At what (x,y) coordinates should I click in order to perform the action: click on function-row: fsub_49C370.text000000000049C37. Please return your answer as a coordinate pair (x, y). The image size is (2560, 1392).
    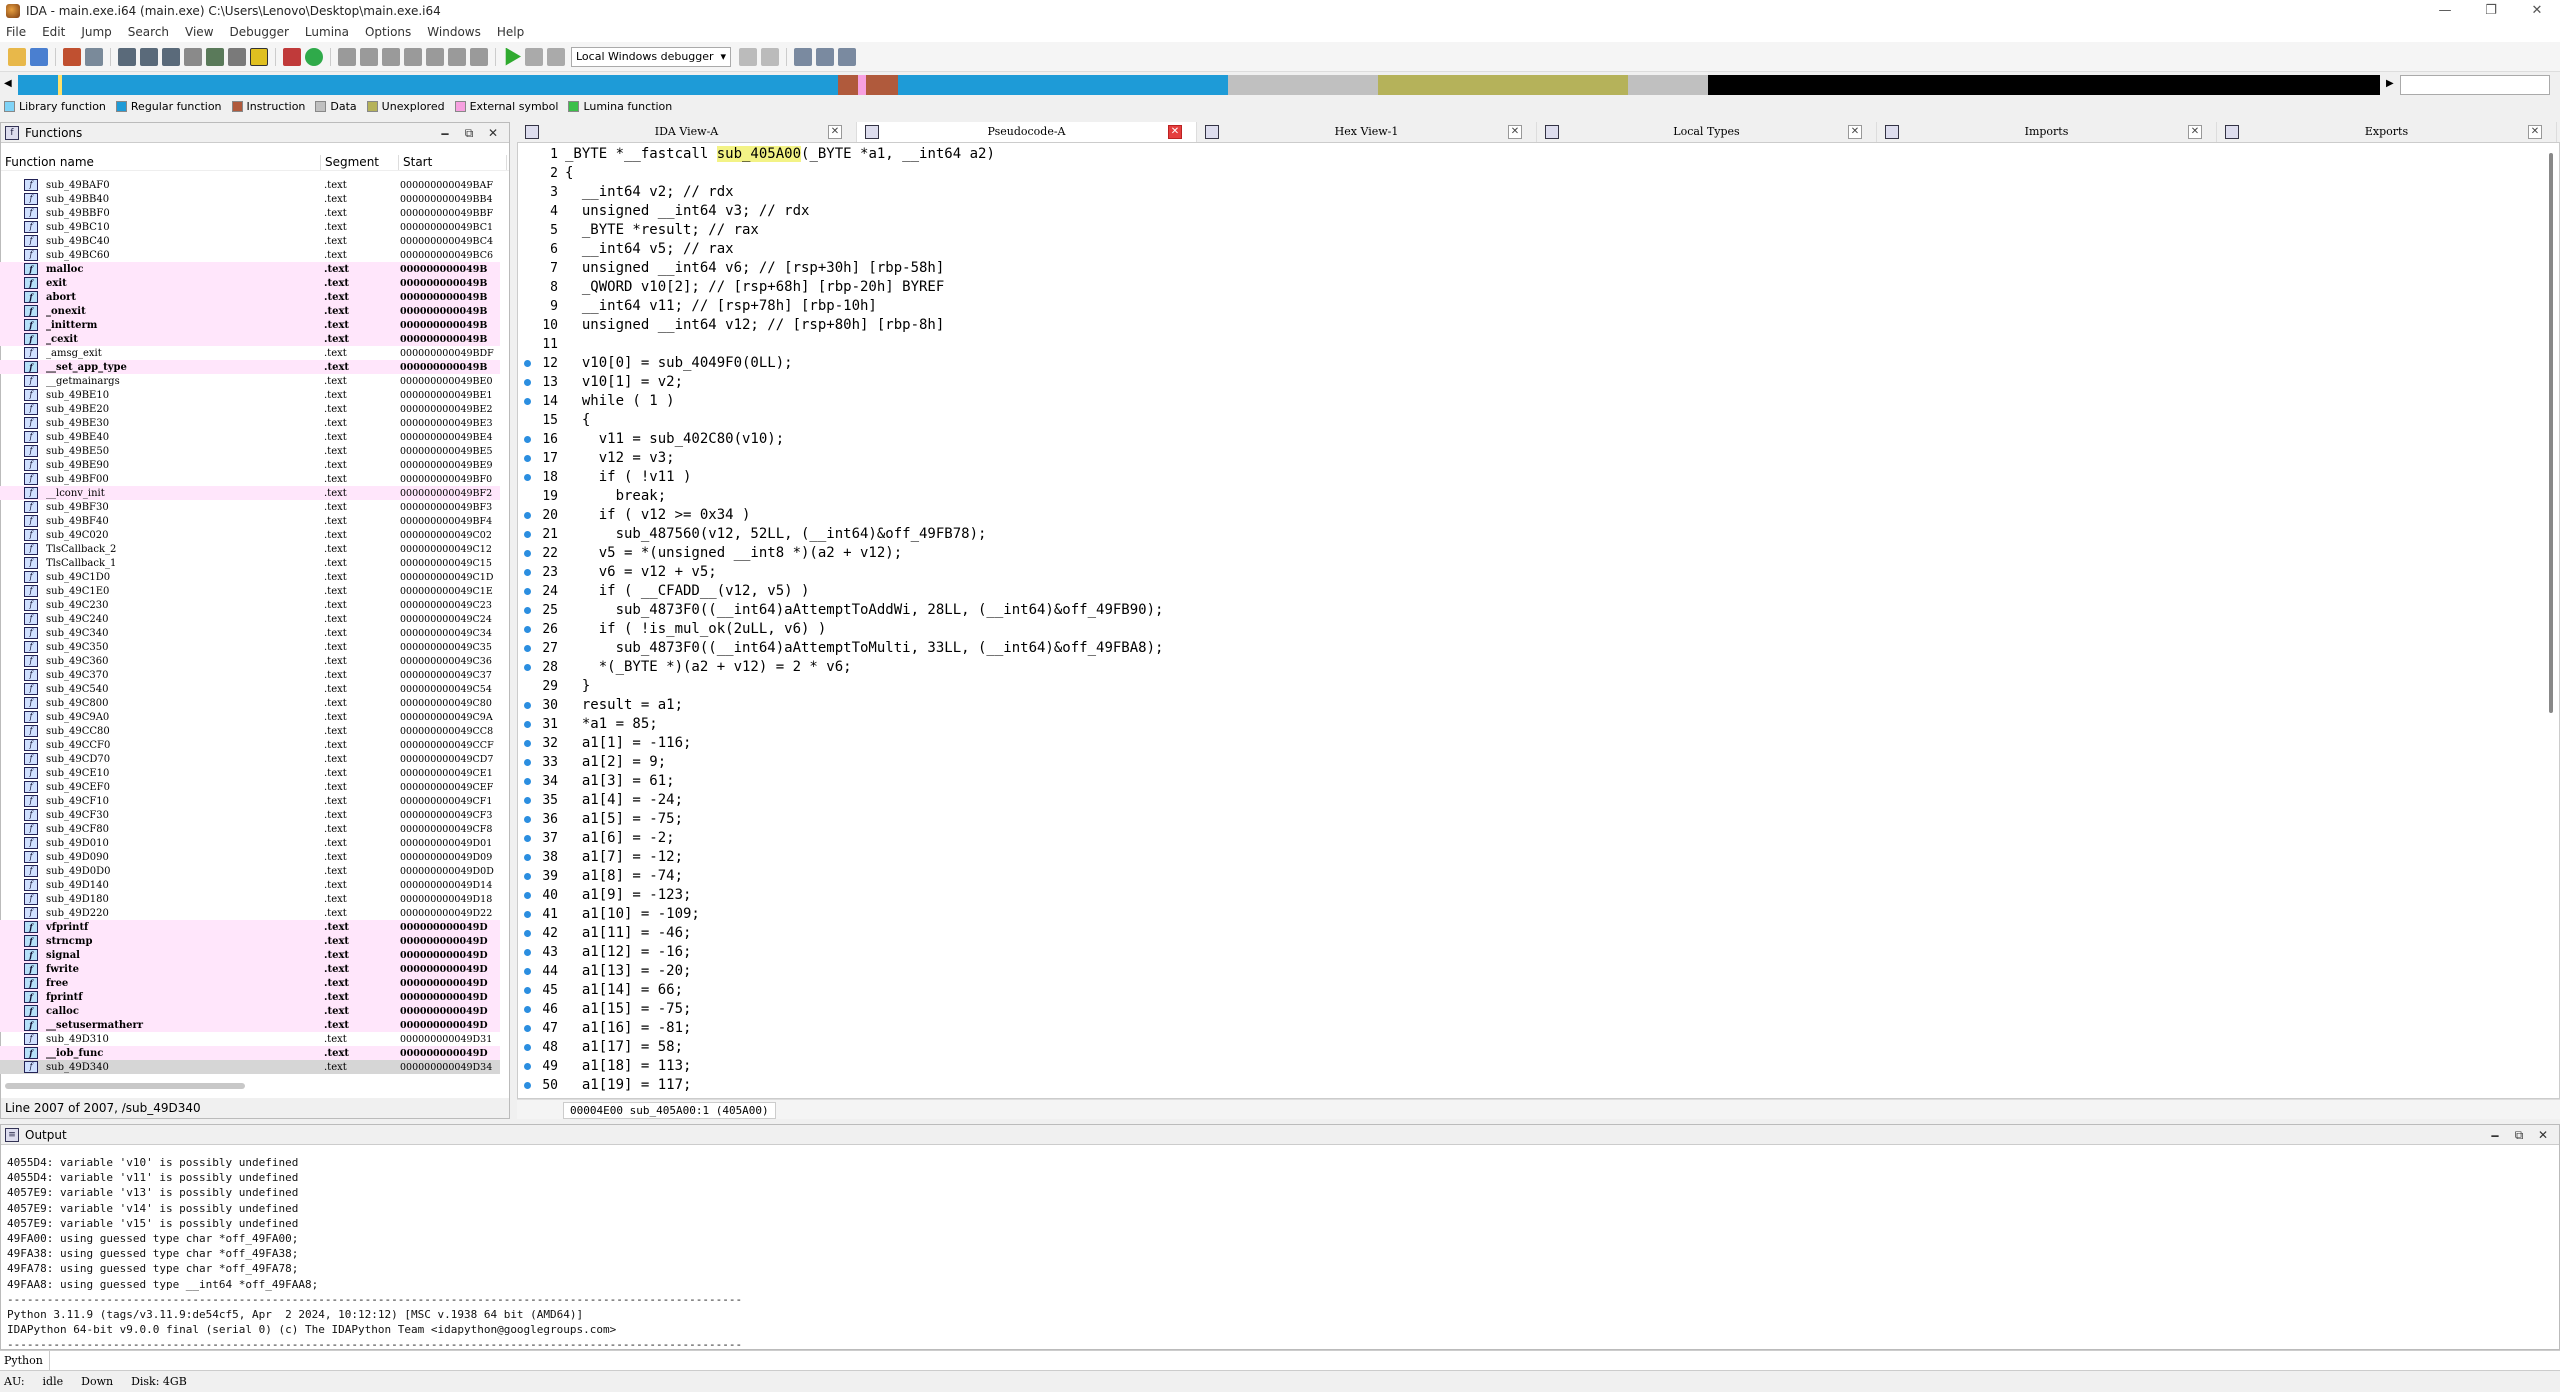
    Looking at the image, I should click on (250, 675).